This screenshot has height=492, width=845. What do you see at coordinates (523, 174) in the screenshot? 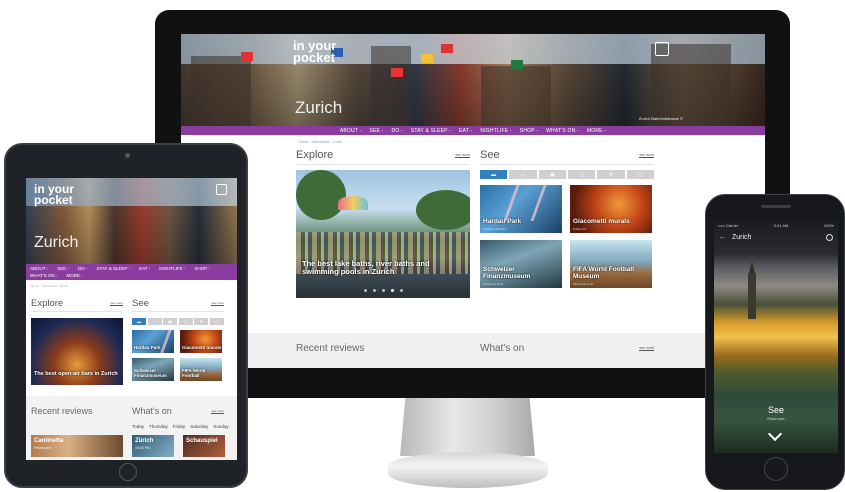
I see `tab-building-icon: ⌂` at bounding box center [523, 174].